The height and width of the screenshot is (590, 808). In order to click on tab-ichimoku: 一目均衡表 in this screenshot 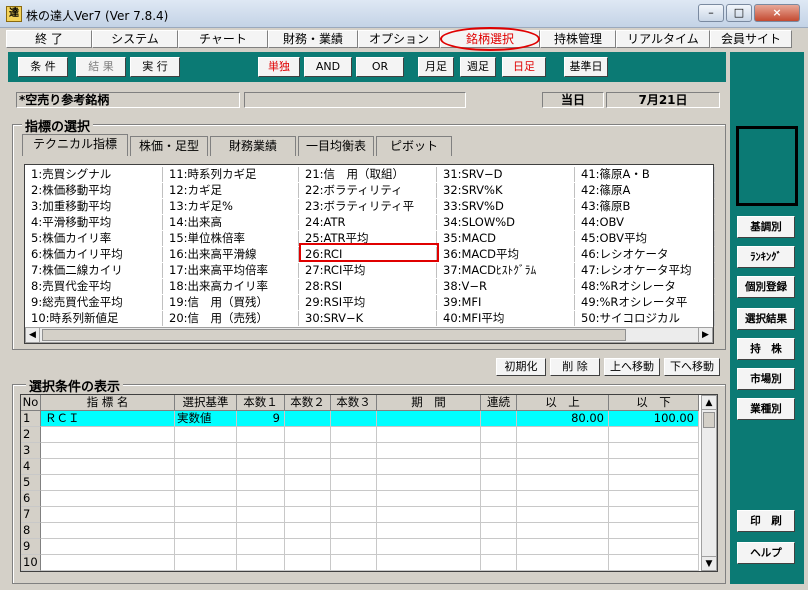, I will do `click(336, 146)`.